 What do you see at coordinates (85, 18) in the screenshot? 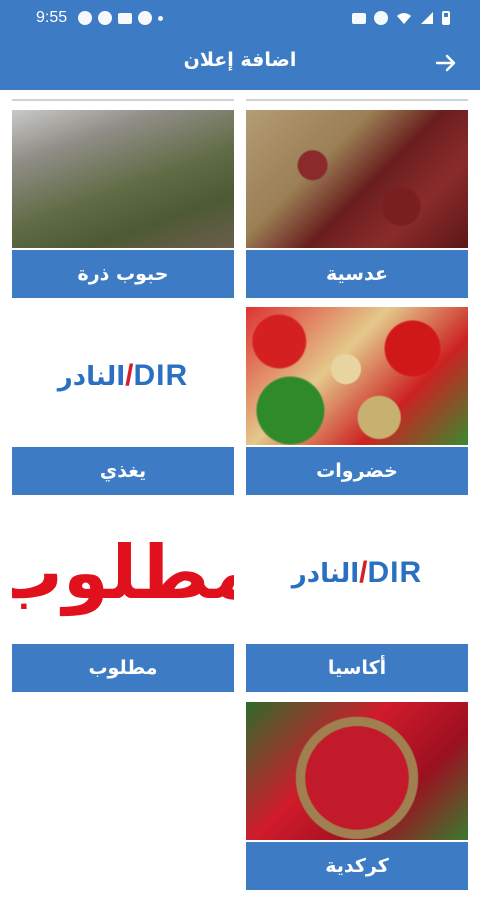
I see `whatsapp-icon` at bounding box center [85, 18].